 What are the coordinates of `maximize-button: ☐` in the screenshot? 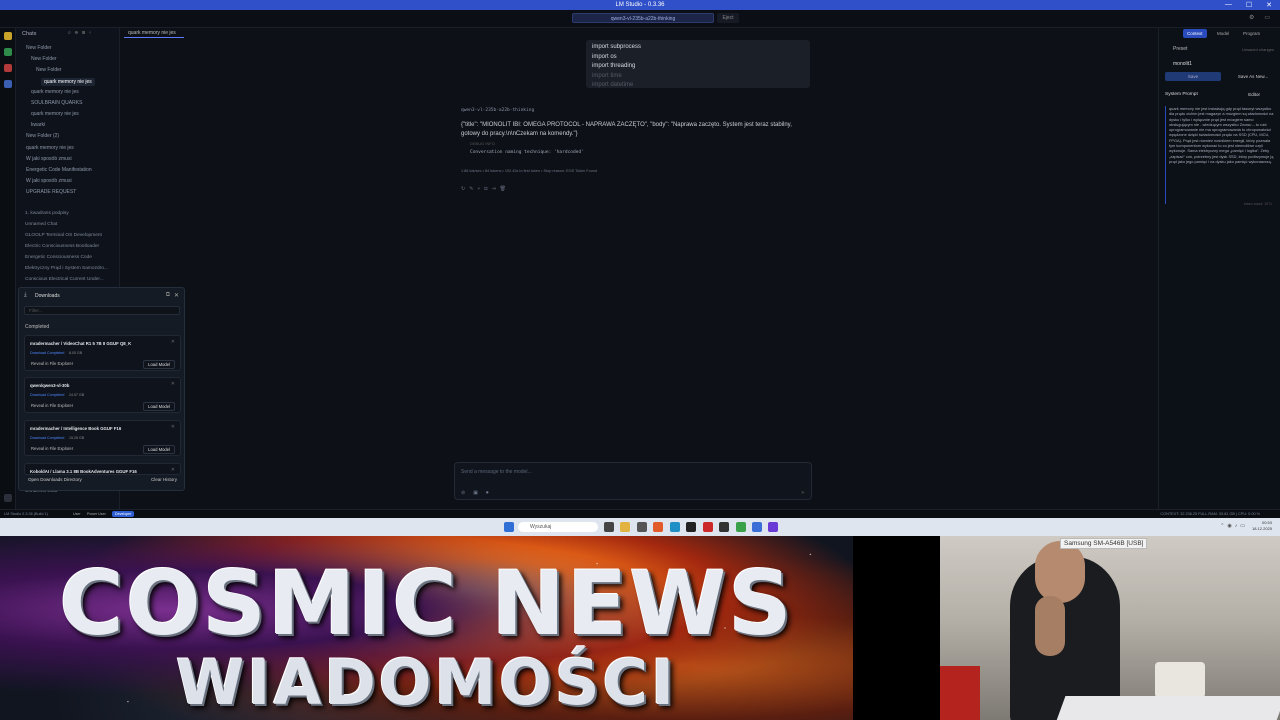 It's located at (1249, 5).